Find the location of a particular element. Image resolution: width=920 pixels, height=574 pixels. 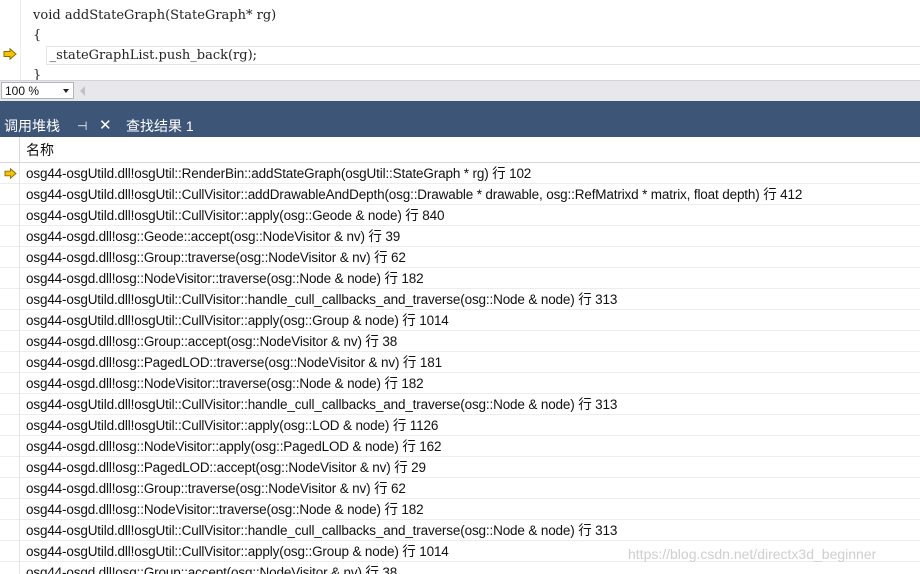

column-header-name: 名称 is located at coordinates (40, 150).